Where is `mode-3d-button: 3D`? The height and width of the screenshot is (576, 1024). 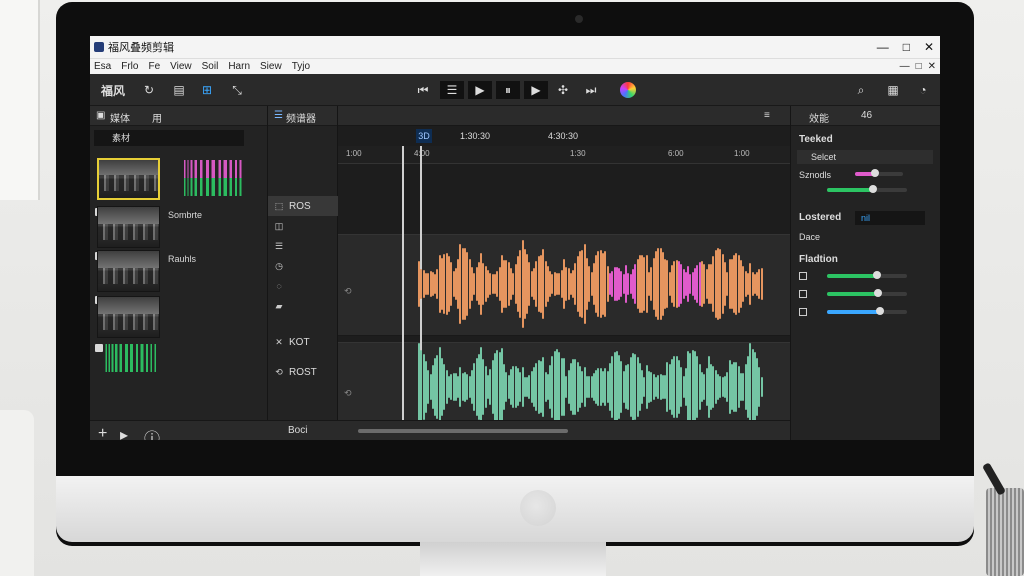
mode-3d-button: 3D is located at coordinates (424, 136).